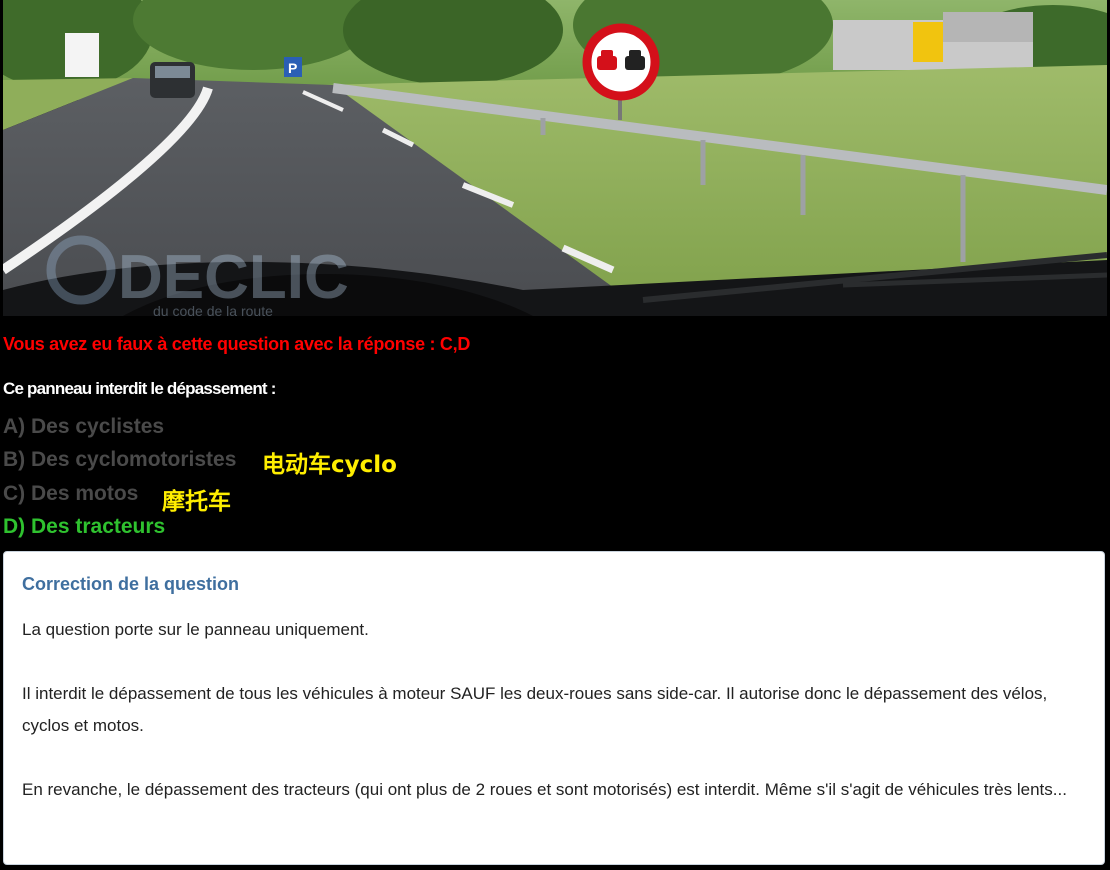 This screenshot has height=870, width=1110. Describe the element at coordinates (329, 465) in the screenshot. I see `annotation-b: 电动车cyclo` at that location.